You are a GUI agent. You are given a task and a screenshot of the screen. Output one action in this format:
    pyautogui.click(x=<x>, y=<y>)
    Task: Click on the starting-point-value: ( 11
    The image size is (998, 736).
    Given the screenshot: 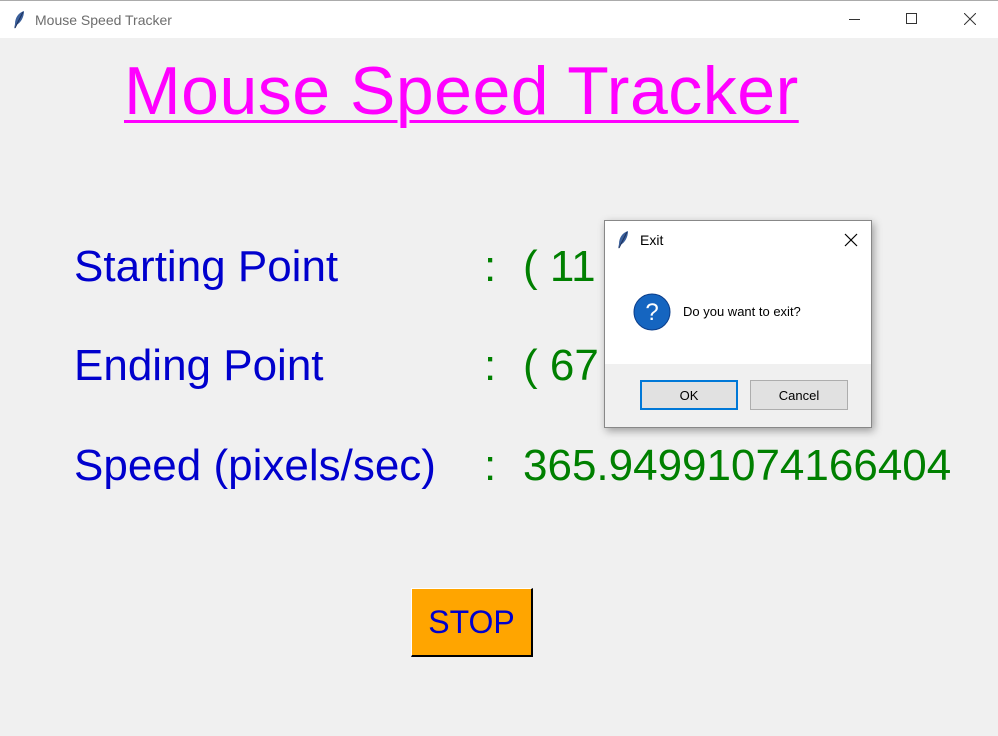 What is the action you would take?
    pyautogui.click(x=559, y=266)
    